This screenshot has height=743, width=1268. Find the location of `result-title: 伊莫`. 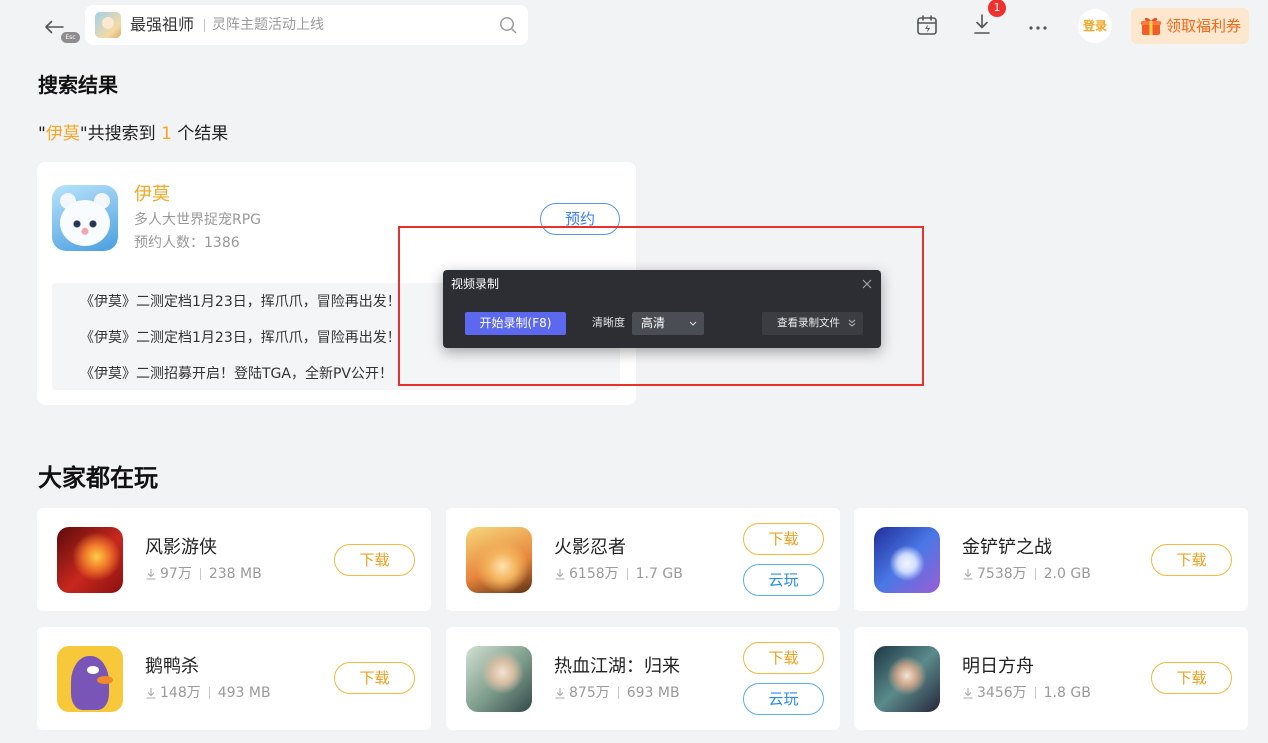

result-title: 伊莫 is located at coordinates (152, 195).